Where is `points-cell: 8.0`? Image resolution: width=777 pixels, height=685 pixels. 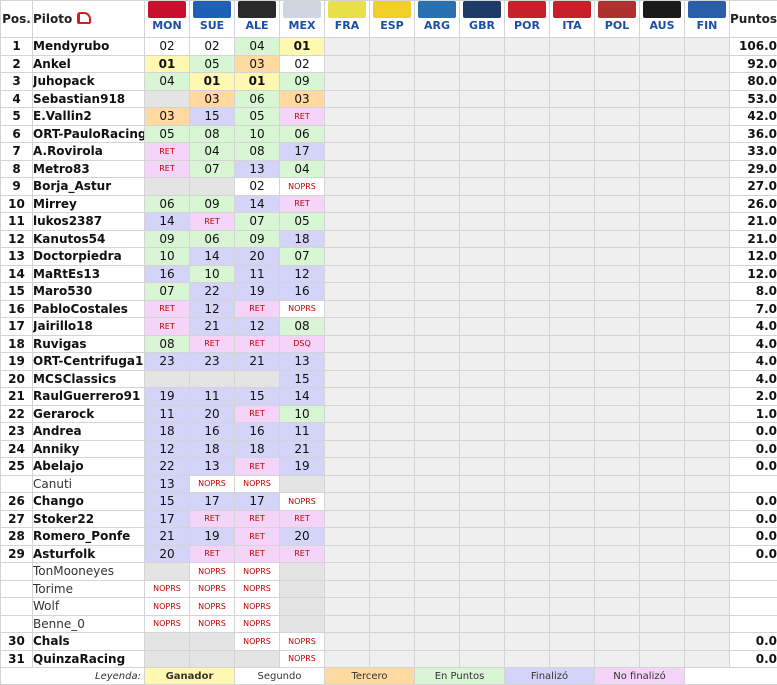 points-cell: 8.0 is located at coordinates (753, 292).